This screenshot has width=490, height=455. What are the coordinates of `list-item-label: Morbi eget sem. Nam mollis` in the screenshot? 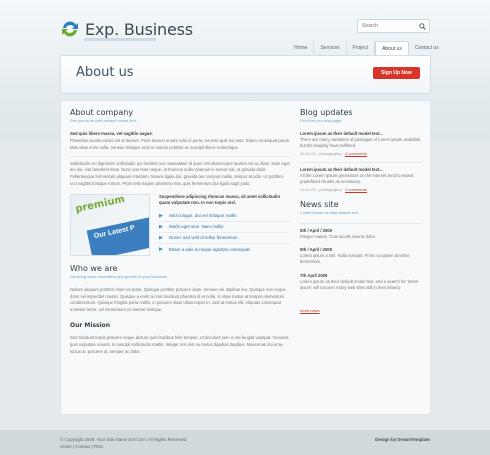 It's located at (196, 227).